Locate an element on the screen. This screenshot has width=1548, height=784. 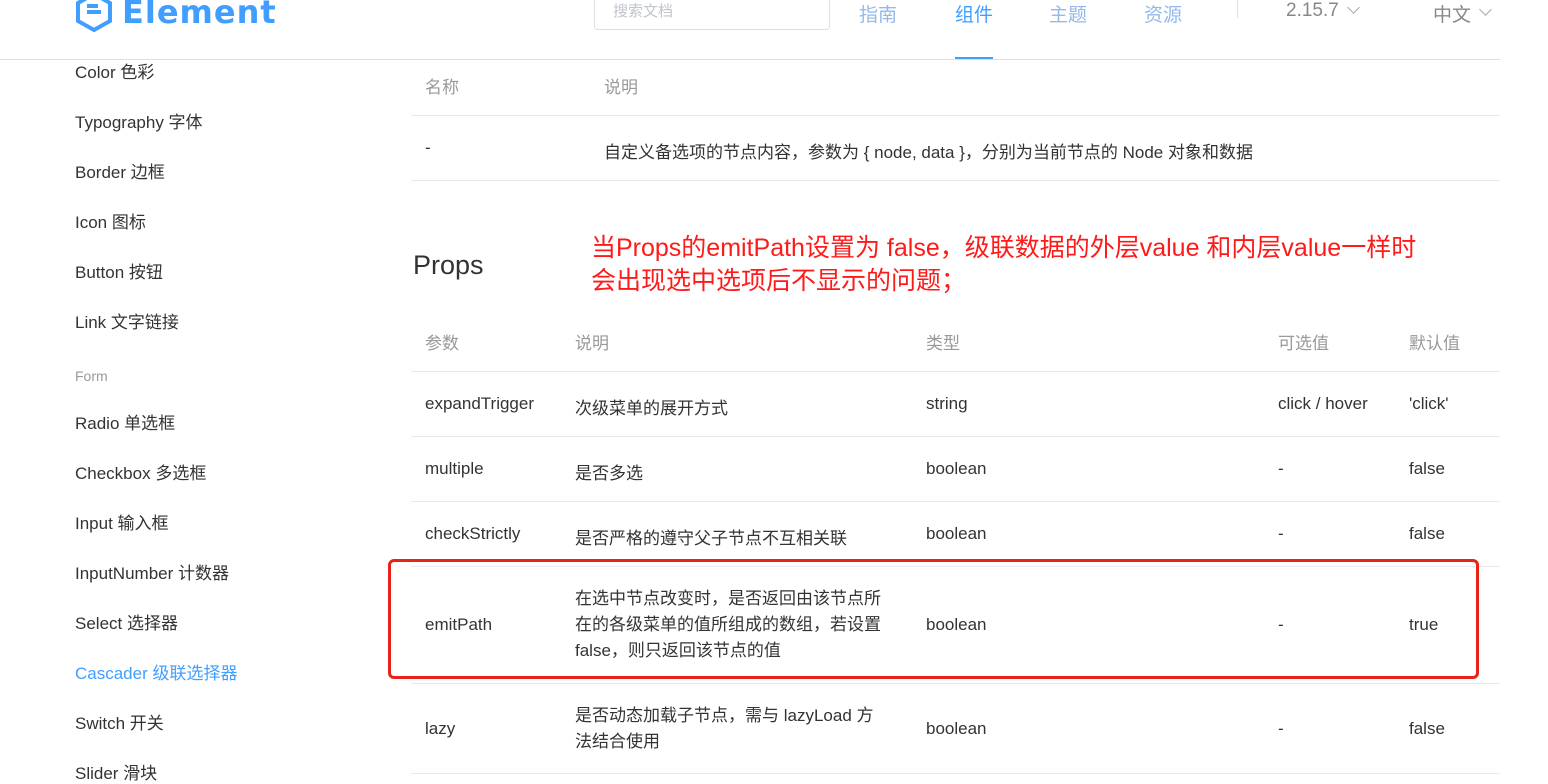
top-header: Element 指南 组件 主题 资源 2.15.7 中文 is located at coordinates (774, 30).